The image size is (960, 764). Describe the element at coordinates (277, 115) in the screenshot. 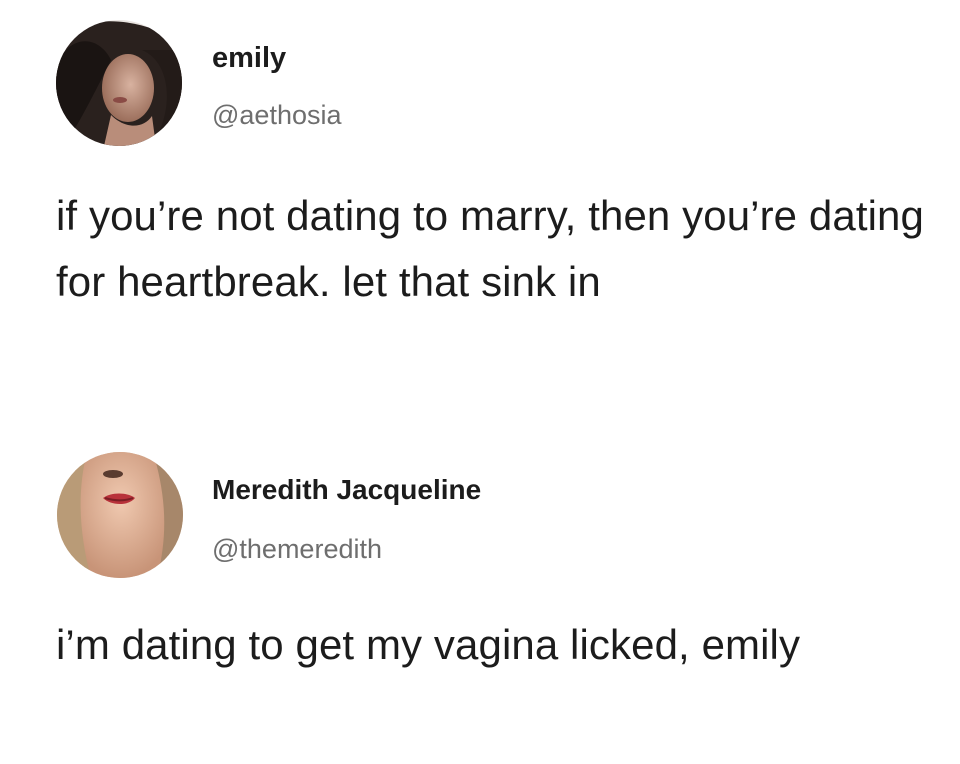

I see `user-handle: @aethosia` at that location.